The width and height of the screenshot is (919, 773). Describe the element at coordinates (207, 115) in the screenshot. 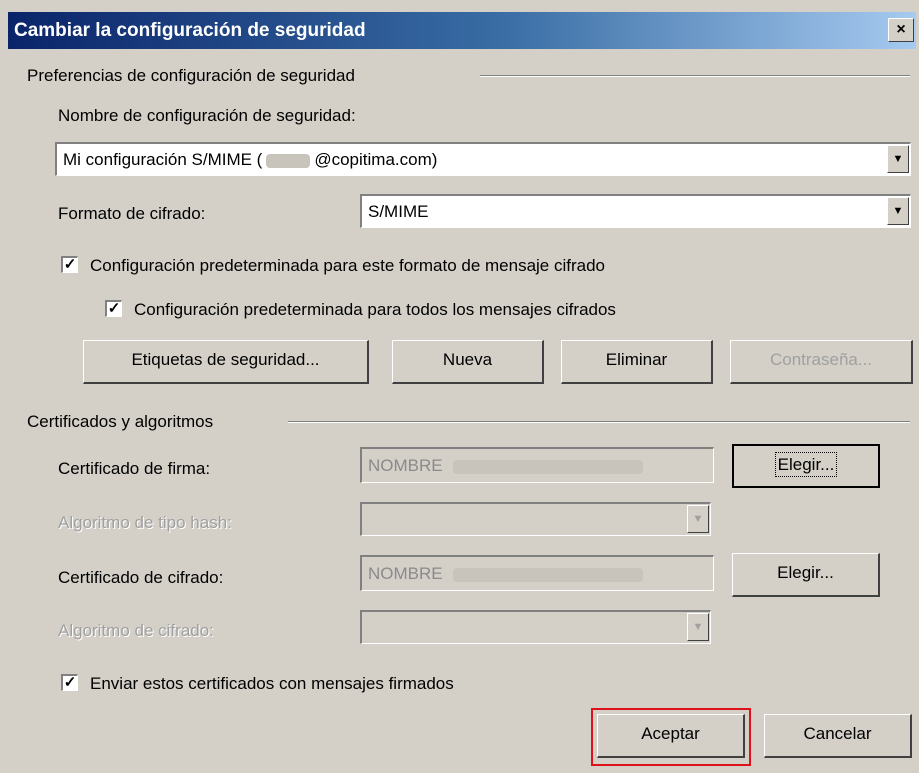

I see `config-name-label: Nombre de configuración de seguridad:` at that location.